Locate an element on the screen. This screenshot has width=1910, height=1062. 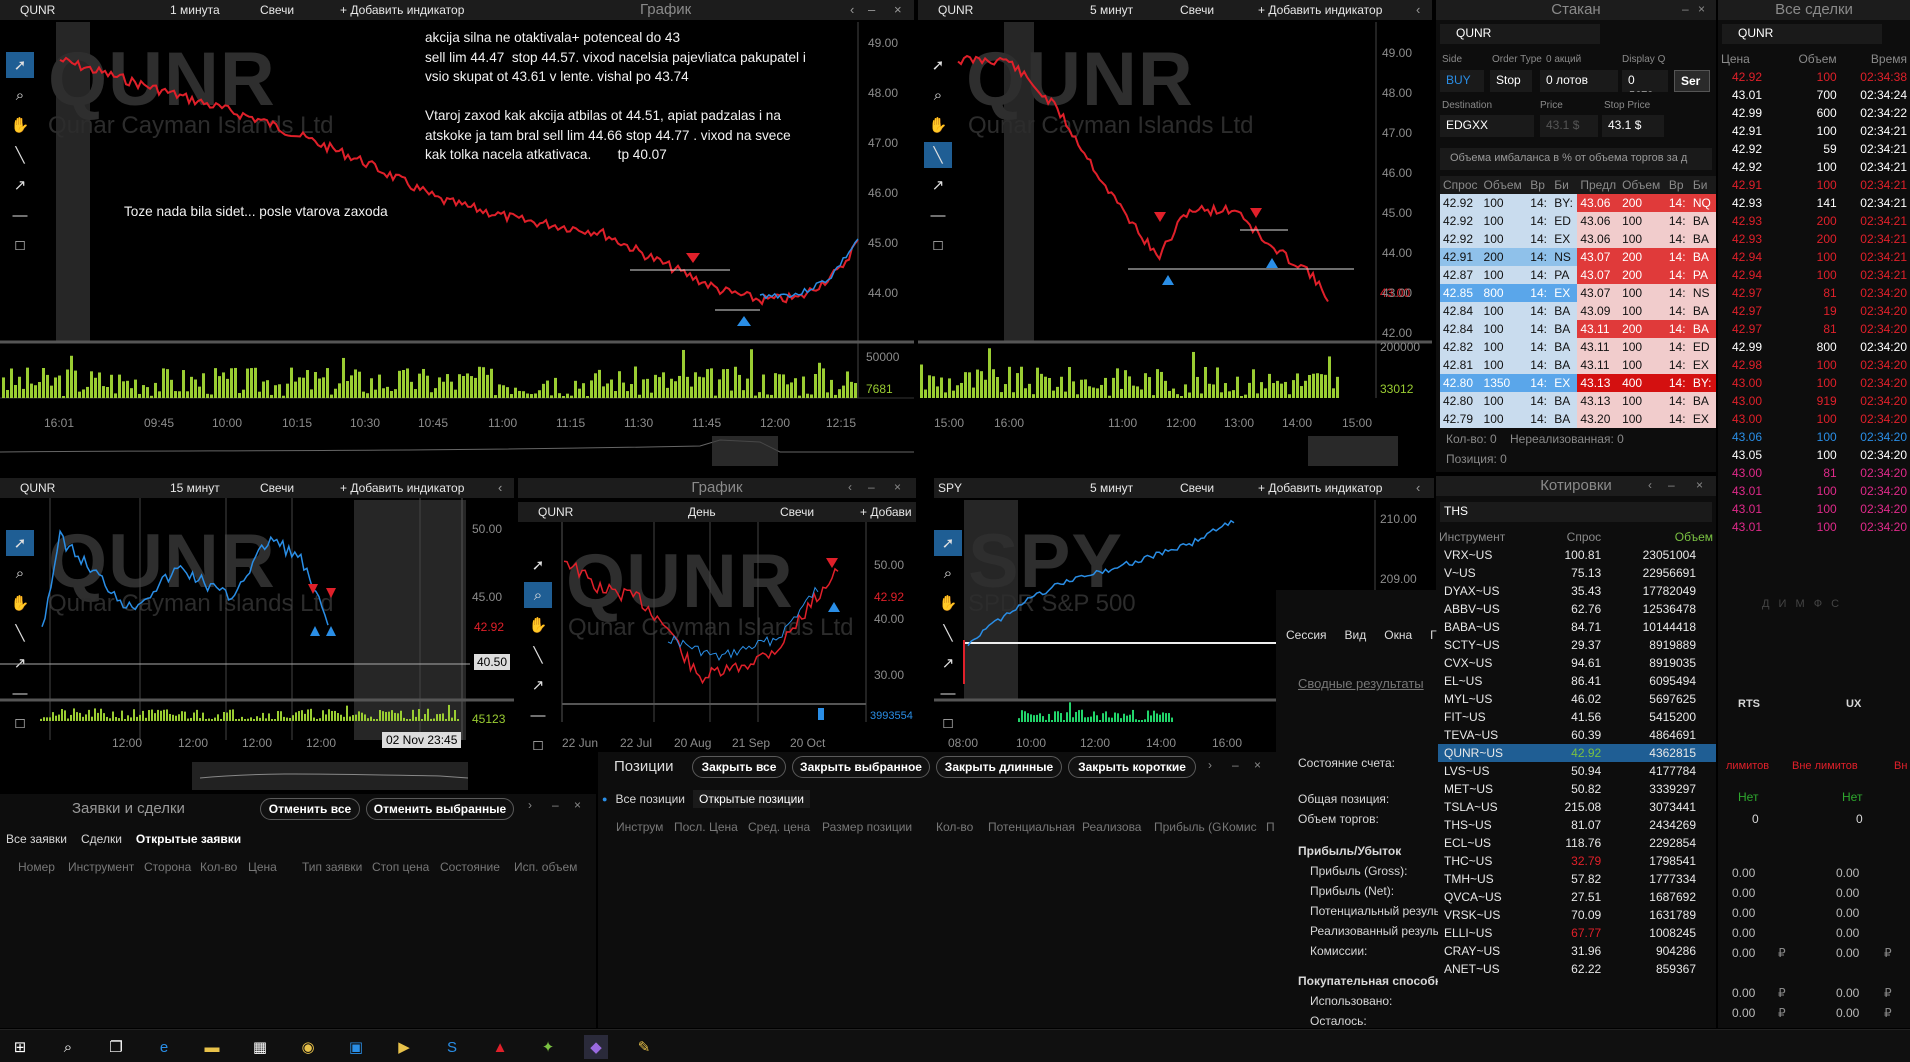
quote-row: THC~US 32.79 1798541 is located at coordinates (1576, 861).